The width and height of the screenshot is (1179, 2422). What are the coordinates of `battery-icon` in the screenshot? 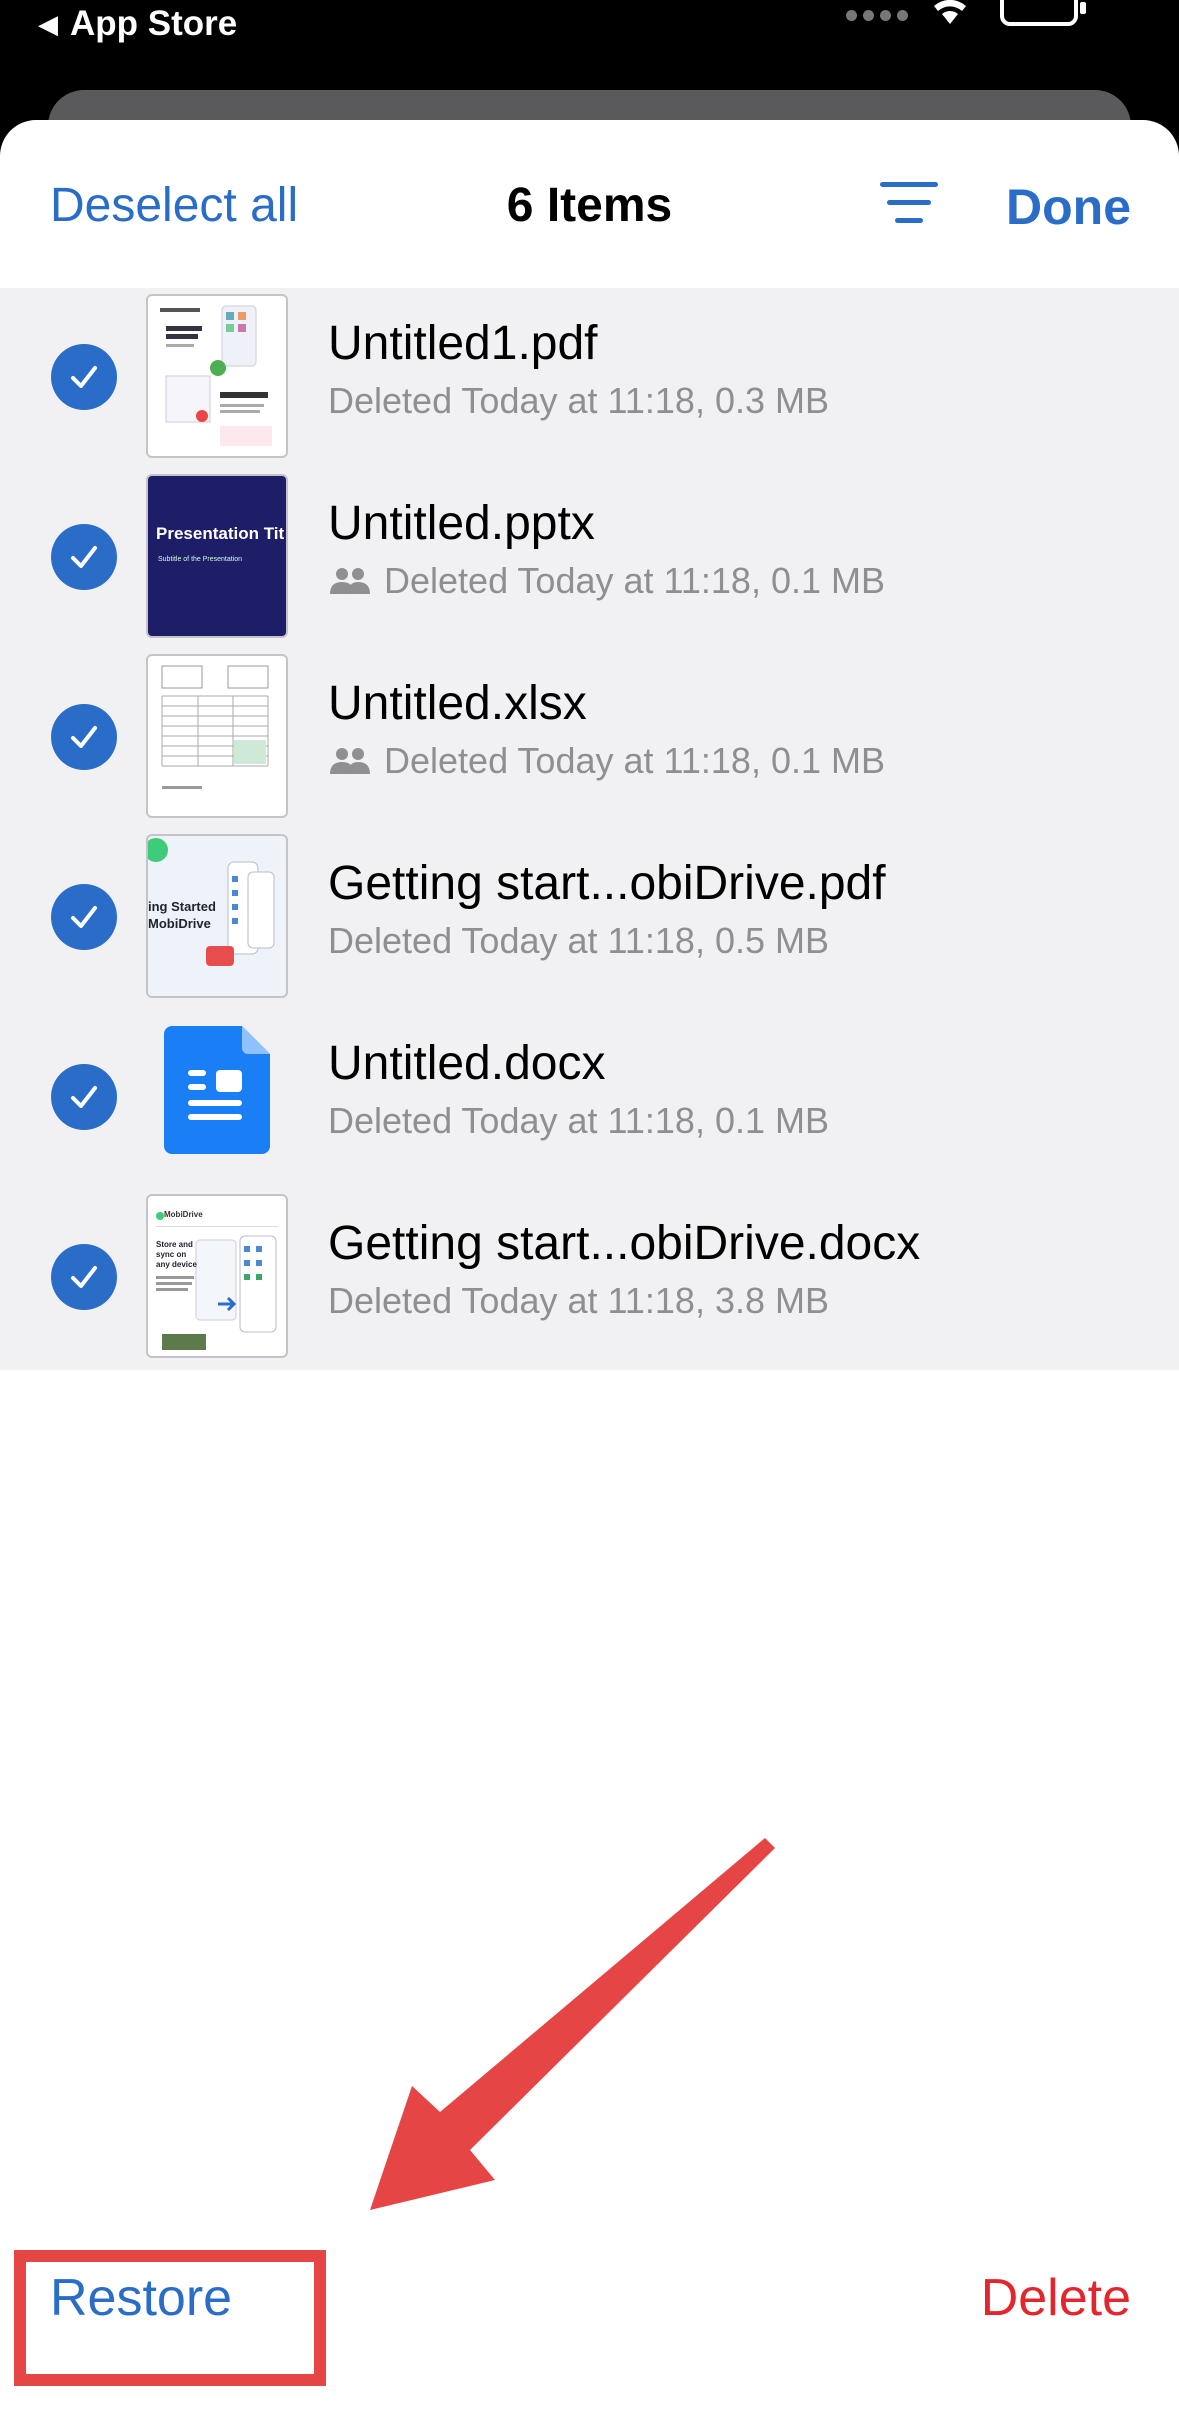 It's located at (1043, 13).